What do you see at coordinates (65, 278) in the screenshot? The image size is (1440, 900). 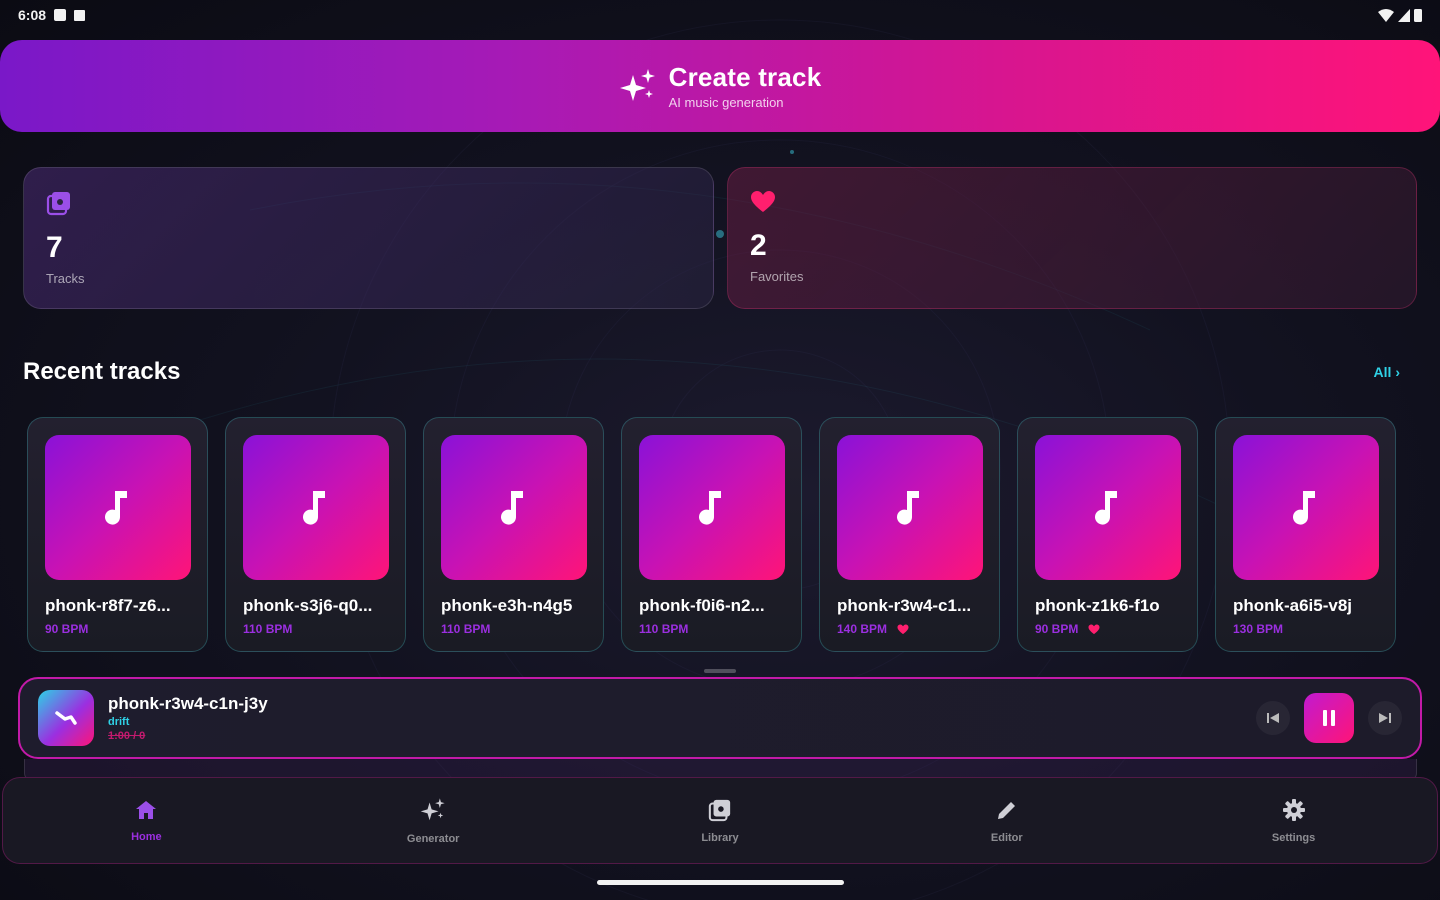 I see `tracks-label: Tracks` at bounding box center [65, 278].